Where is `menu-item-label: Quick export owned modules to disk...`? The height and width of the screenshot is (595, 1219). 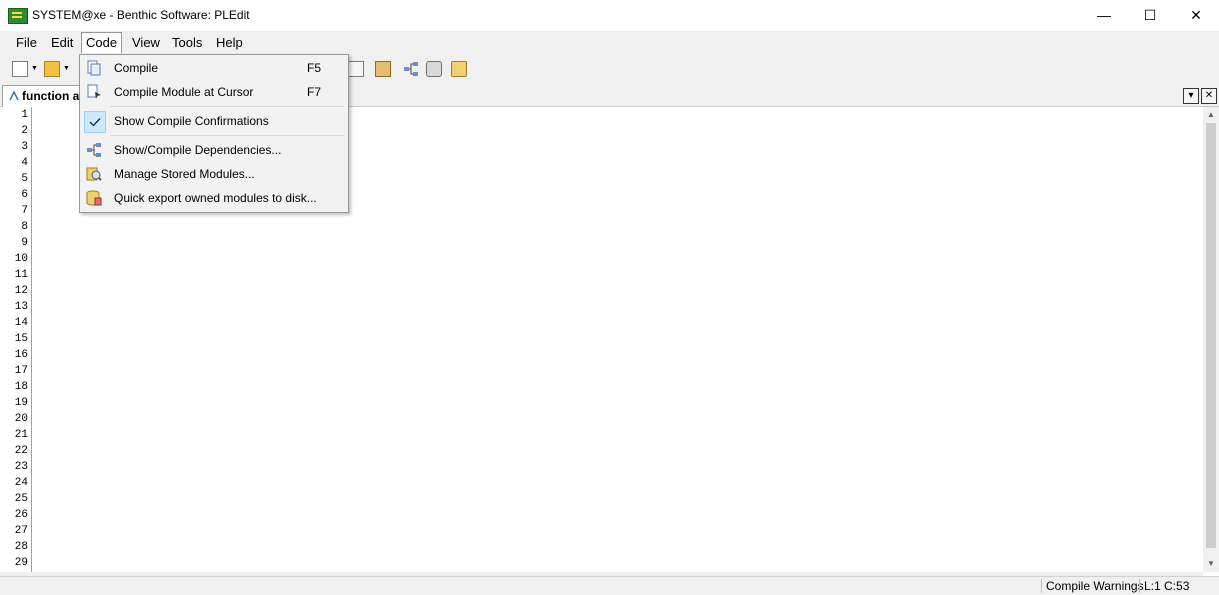 menu-item-label: Quick export owned modules to disk... is located at coordinates (215, 198).